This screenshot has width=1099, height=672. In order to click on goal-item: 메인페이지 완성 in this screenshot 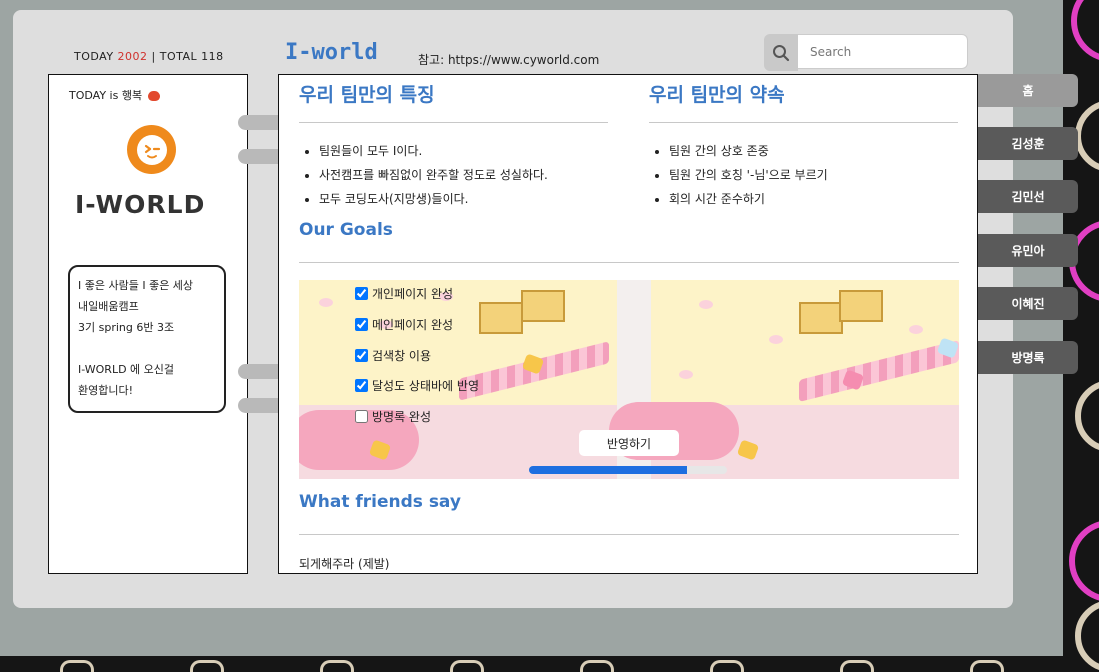, I will do `click(404, 324)`.